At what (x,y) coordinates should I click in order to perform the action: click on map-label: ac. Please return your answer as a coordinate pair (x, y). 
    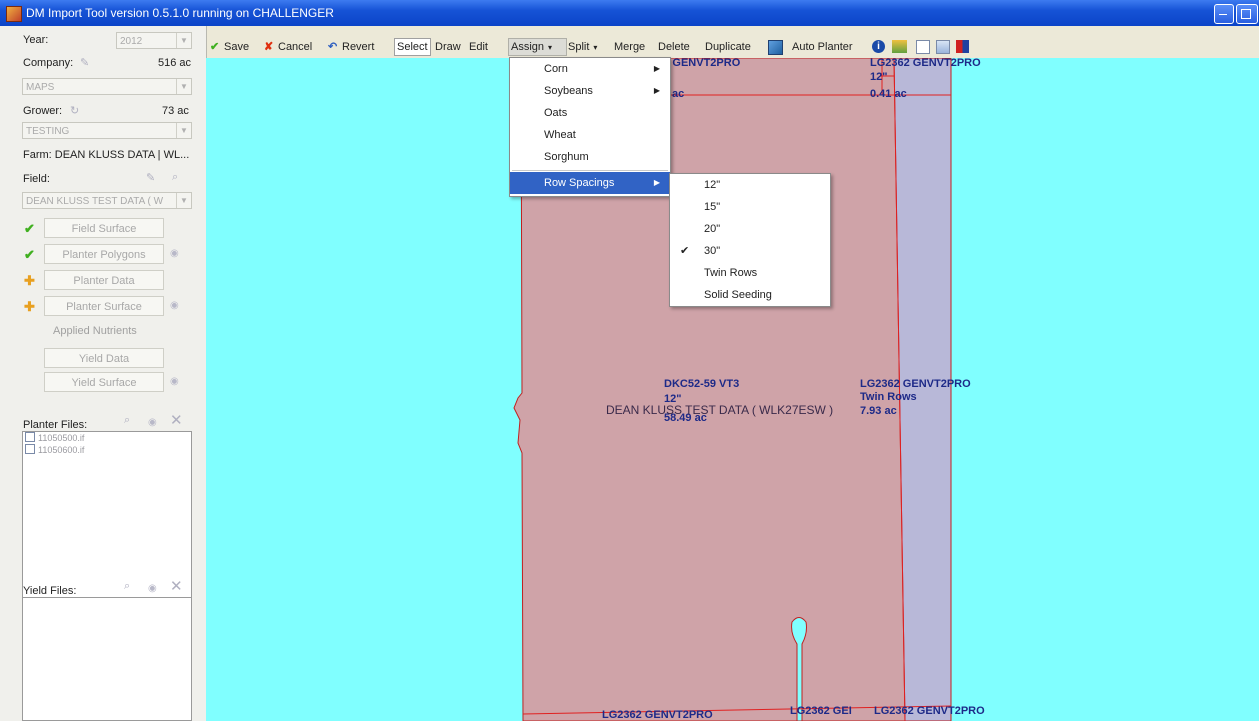
    Looking at the image, I should click on (678, 94).